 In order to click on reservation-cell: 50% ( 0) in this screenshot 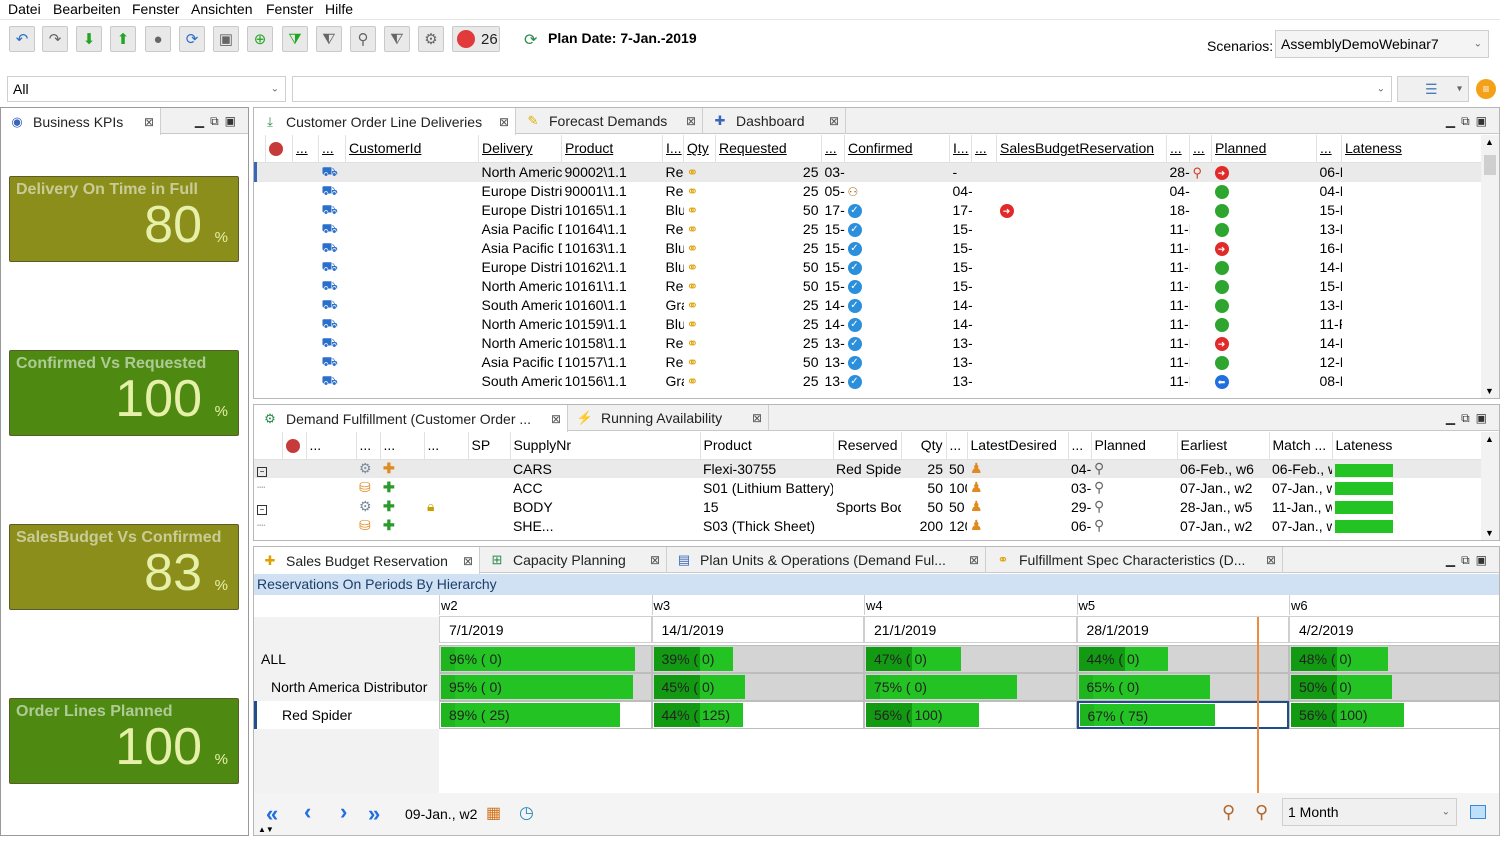, I will do `click(1394, 687)`.